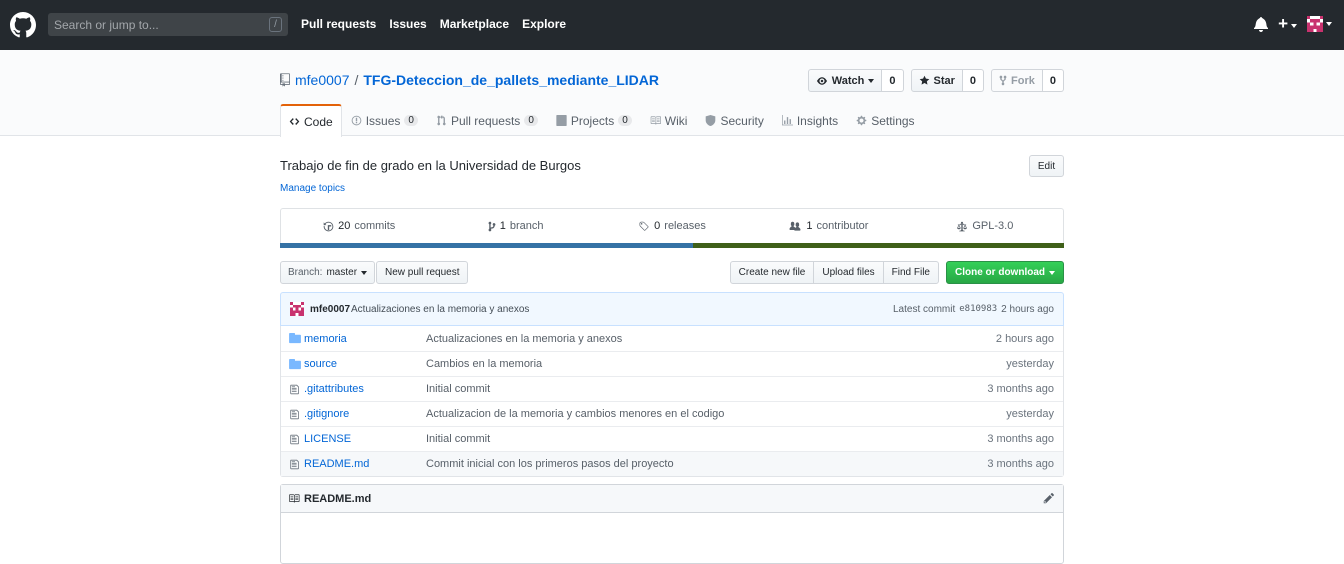 This screenshot has width=1344, height=564. Describe the element at coordinates (1024, 338) in the screenshot. I see `file-age: 2 hours ago` at that location.